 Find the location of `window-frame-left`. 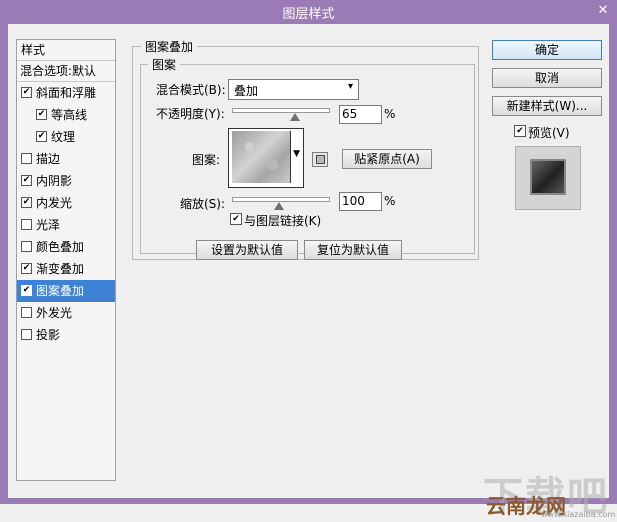

window-frame-left is located at coordinates (4, 264).